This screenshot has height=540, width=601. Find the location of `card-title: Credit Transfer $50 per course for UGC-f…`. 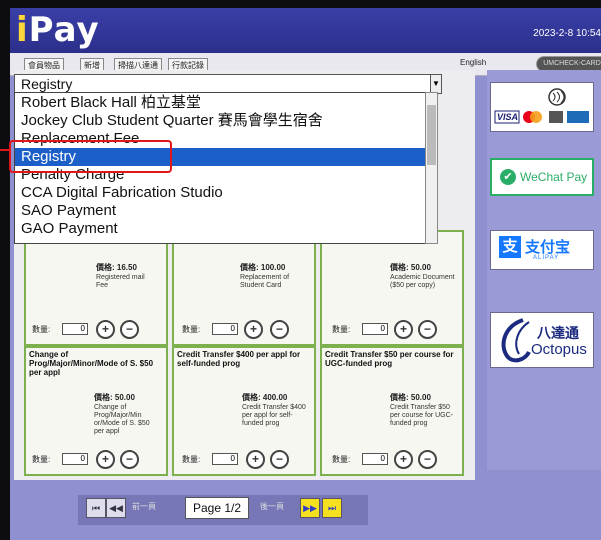

card-title: Credit Transfer $50 per course for UGC-f… is located at coordinates (389, 359).